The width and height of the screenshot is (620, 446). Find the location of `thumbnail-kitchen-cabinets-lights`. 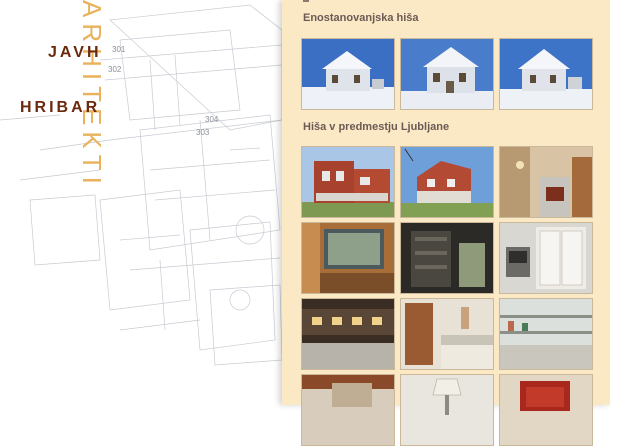

thumbnail-kitchen-cabinets-lights is located at coordinates (348, 334).